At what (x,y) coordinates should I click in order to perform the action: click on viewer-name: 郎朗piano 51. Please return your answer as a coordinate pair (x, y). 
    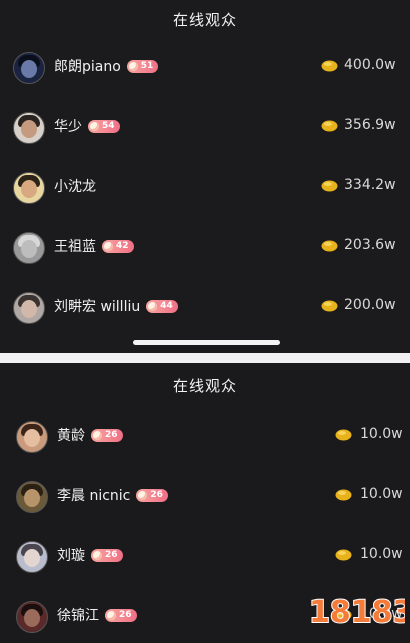
    Looking at the image, I should click on (106, 66).